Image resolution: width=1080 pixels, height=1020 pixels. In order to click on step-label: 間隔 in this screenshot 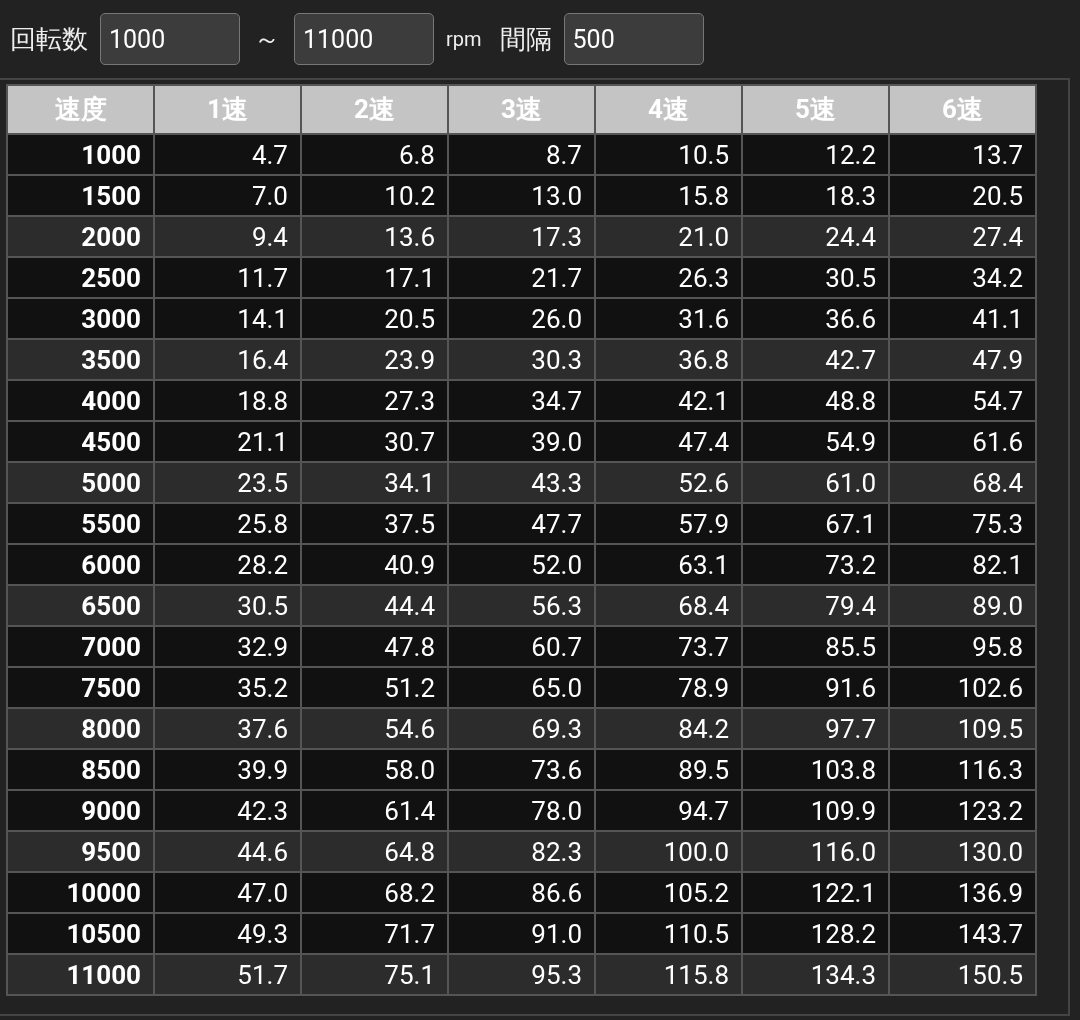, I will do `click(525, 39)`.